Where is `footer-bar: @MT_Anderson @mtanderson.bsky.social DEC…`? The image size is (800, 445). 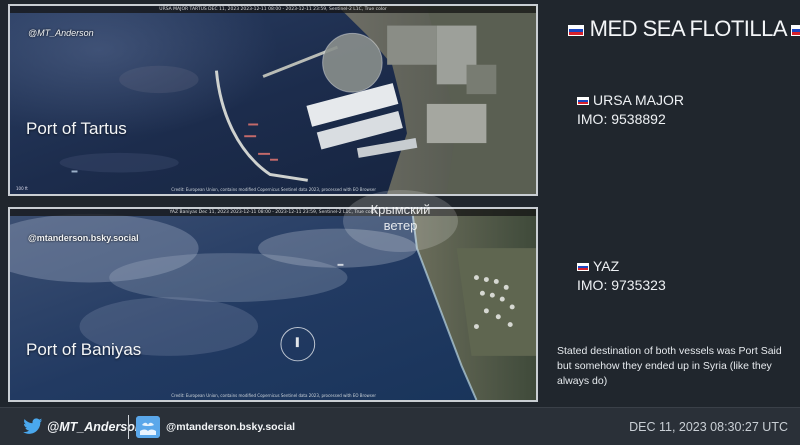
footer-bar: @MT_Anderson @mtanderson.bsky.social DEC… is located at coordinates (400, 426).